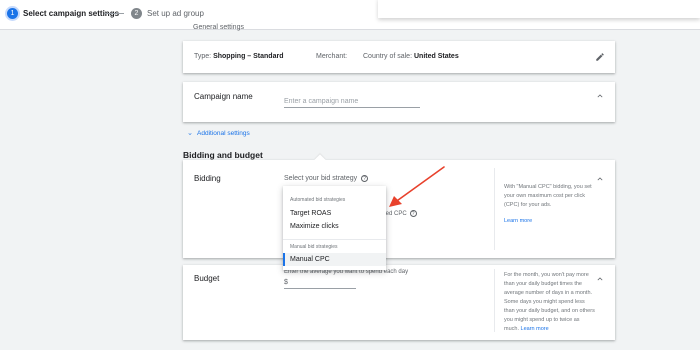  Describe the element at coordinates (207, 278) in the screenshot. I see `budget-label: Budget` at that location.